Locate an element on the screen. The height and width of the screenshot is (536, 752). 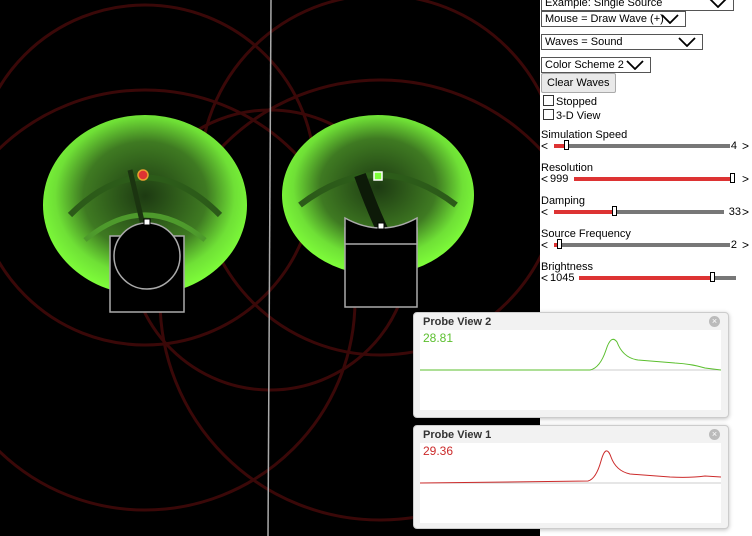
example-select: Example: Single Source is located at coordinates (637, 5).